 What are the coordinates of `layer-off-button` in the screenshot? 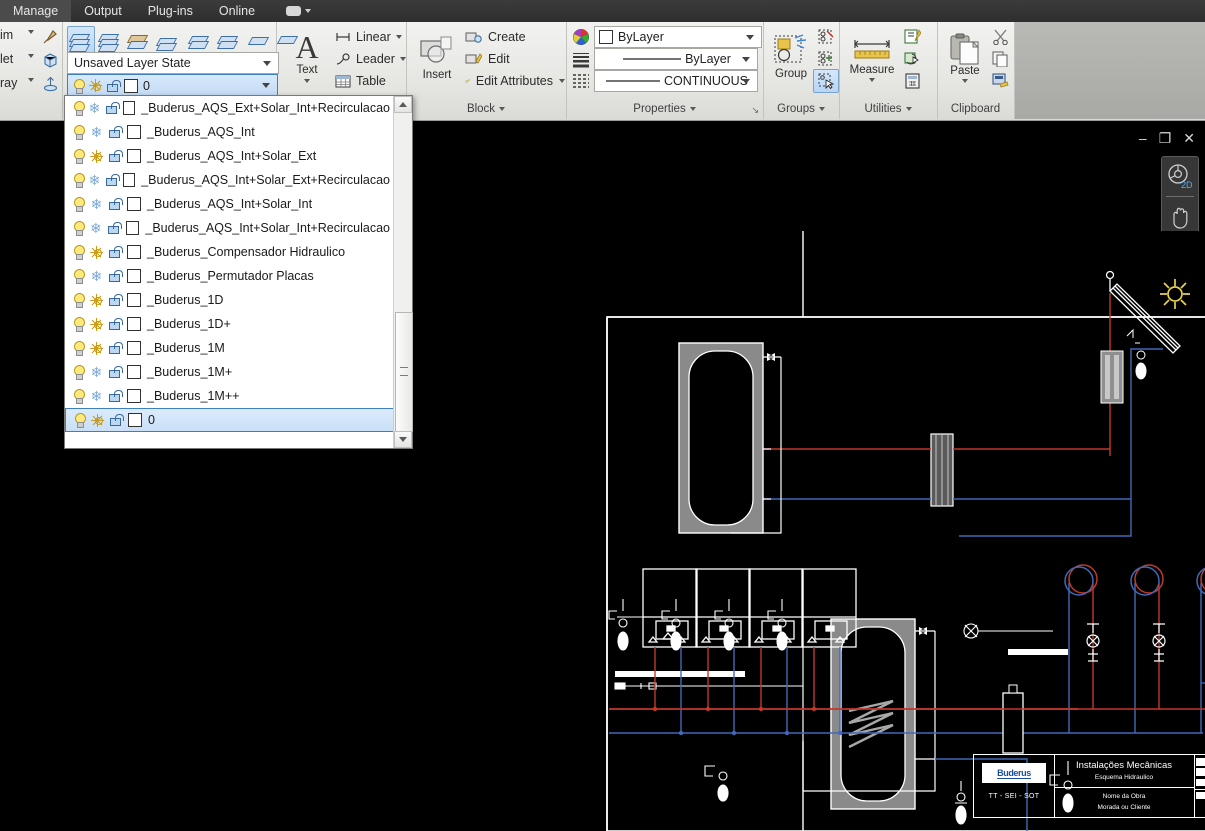 It's located at (110, 40).